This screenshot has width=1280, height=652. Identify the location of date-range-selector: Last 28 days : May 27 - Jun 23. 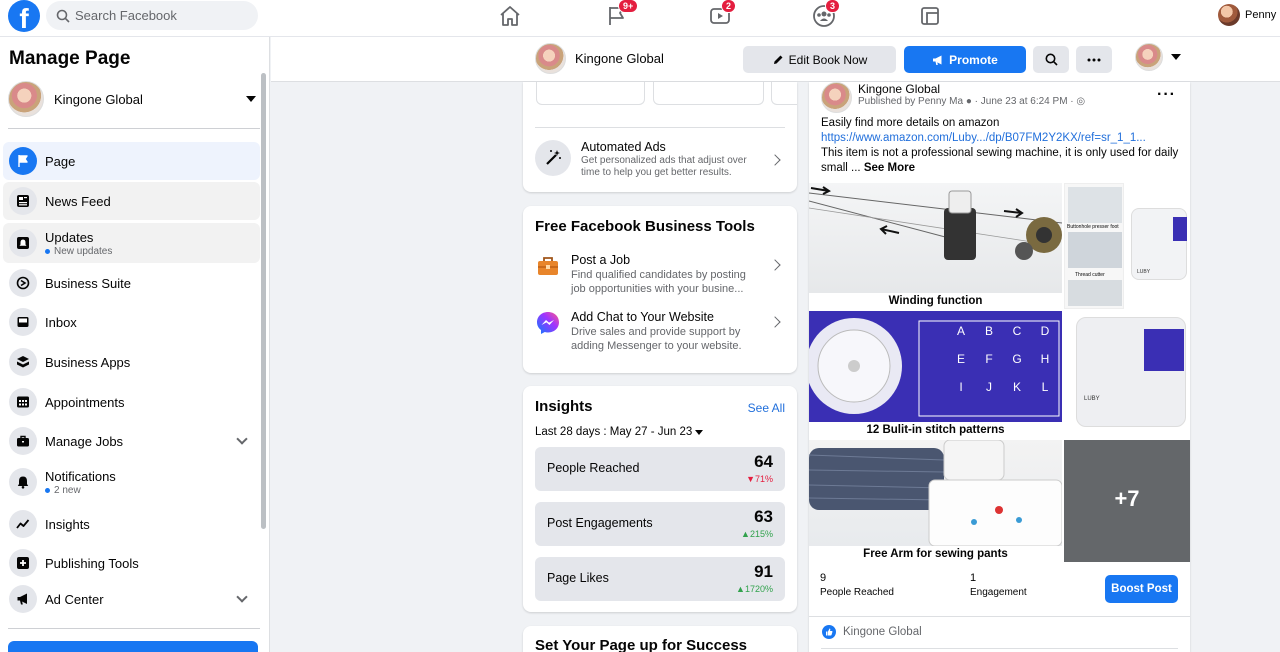
(619, 432).